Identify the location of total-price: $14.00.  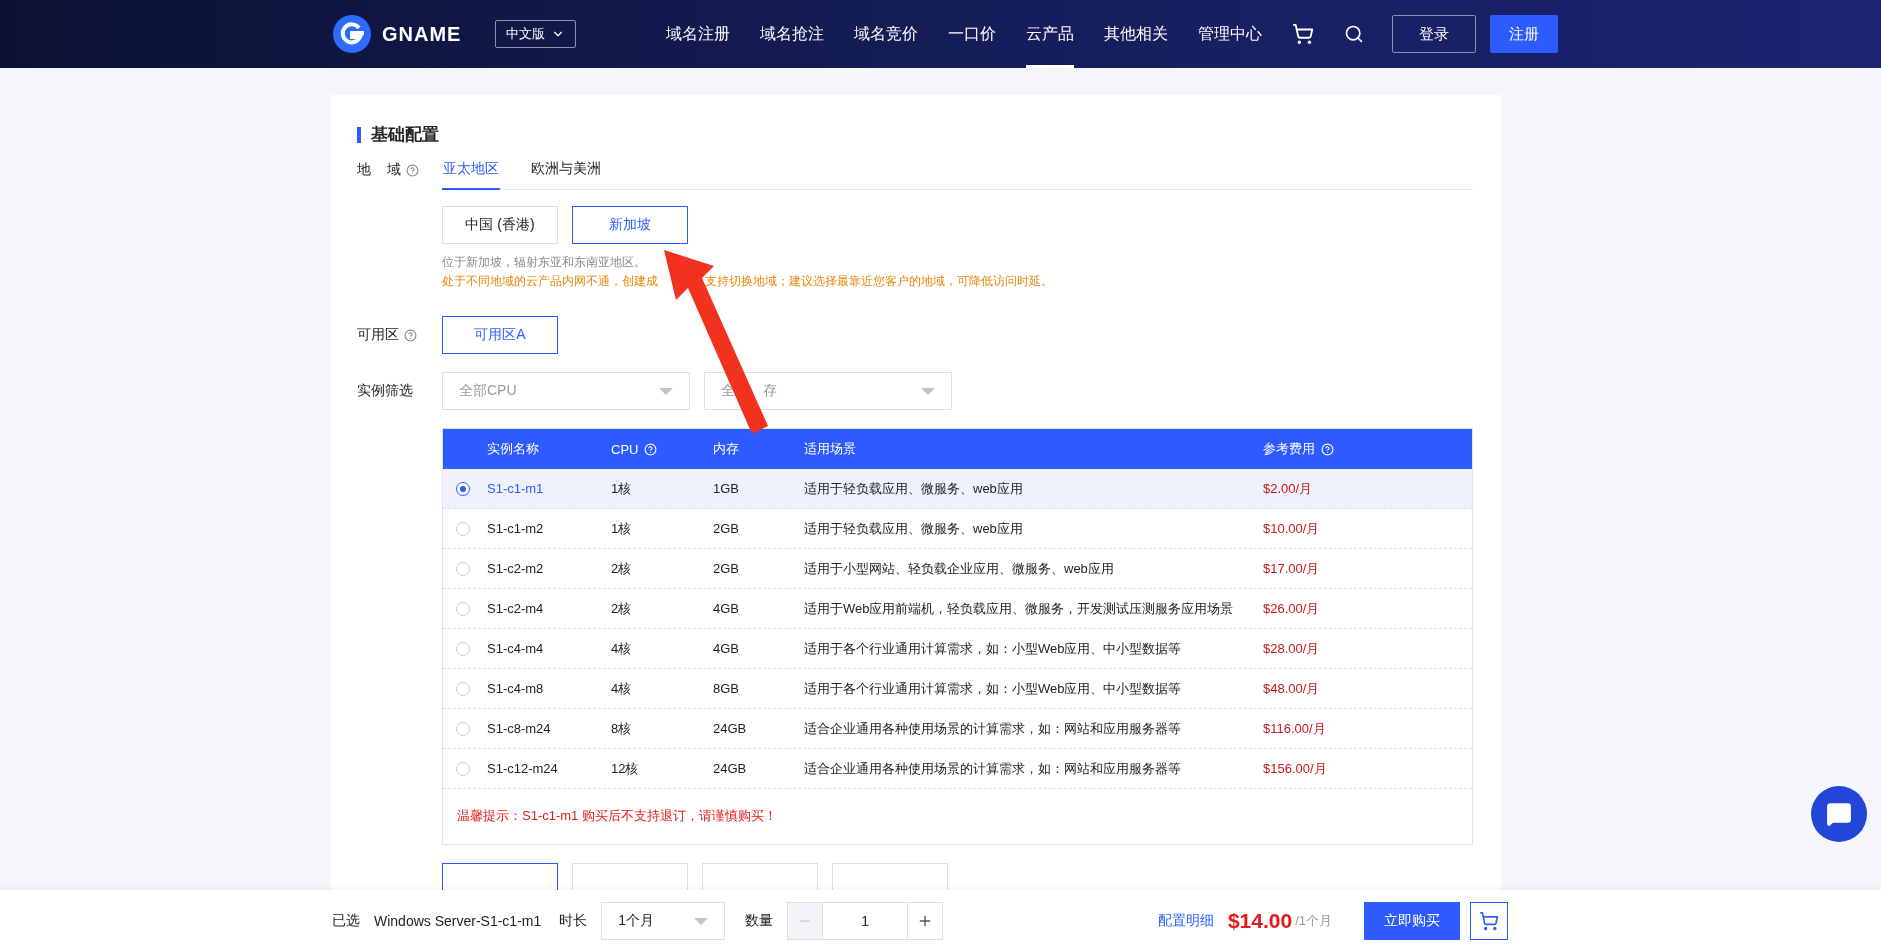
(1260, 921).